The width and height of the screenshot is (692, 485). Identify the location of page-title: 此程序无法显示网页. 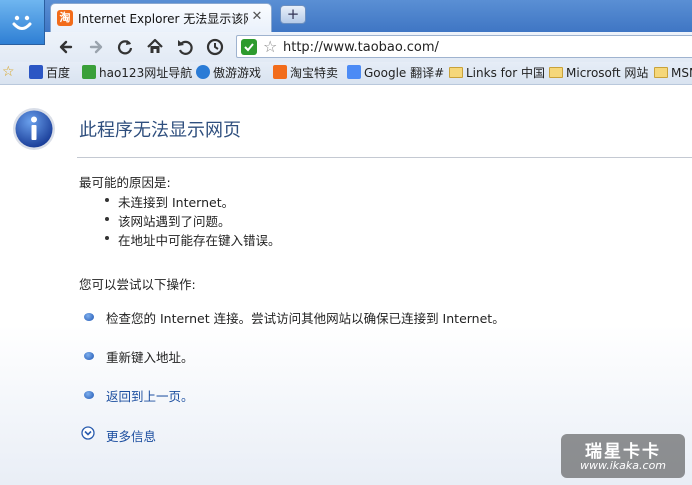
(160, 130).